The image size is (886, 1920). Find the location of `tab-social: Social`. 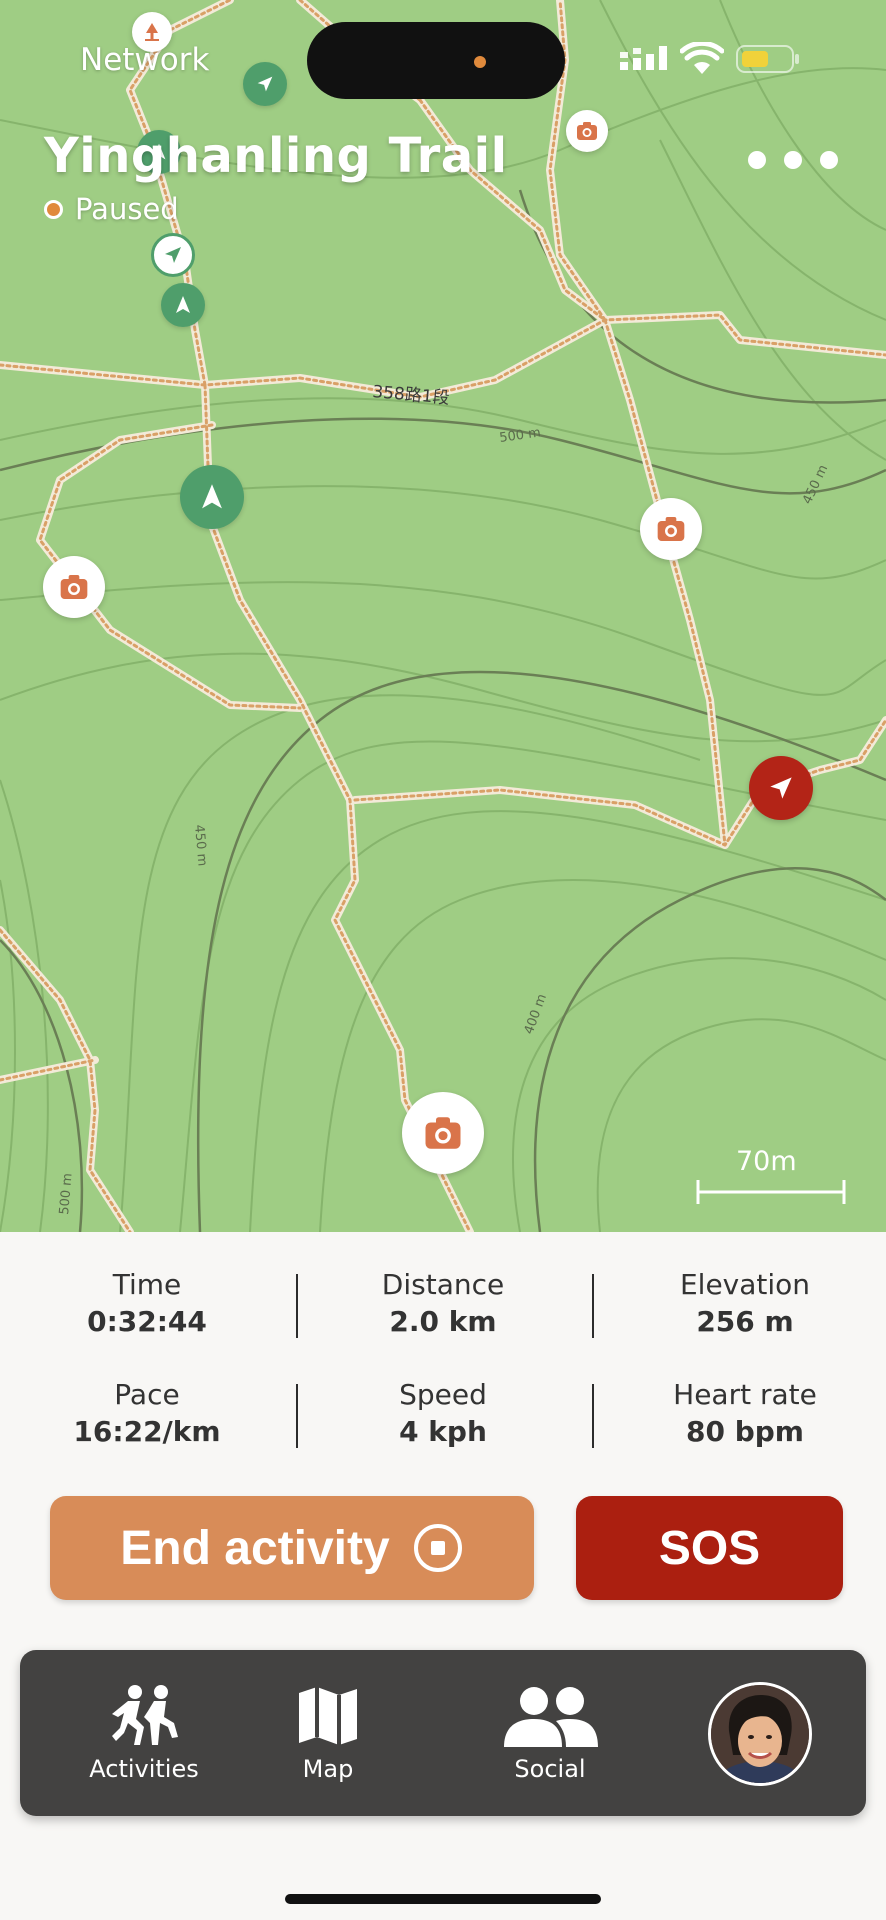

tab-social: Social is located at coordinates (550, 1733).